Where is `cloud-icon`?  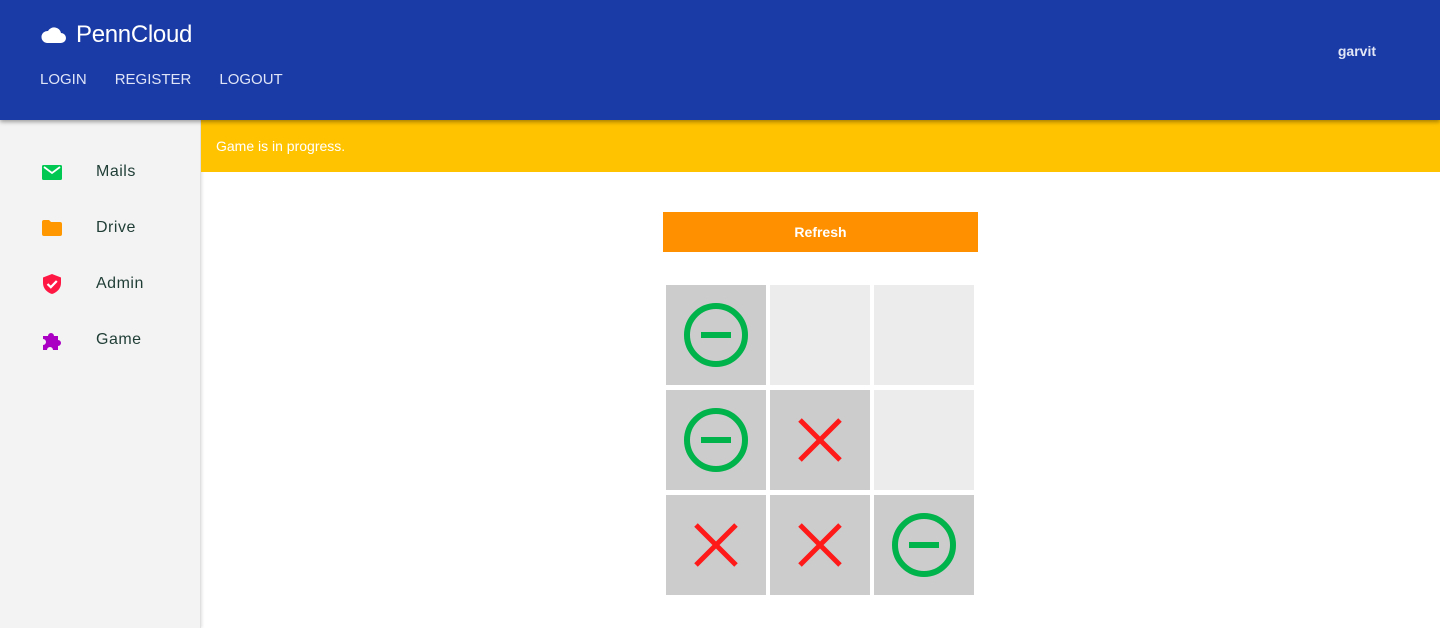
cloud-icon is located at coordinates (53, 35).